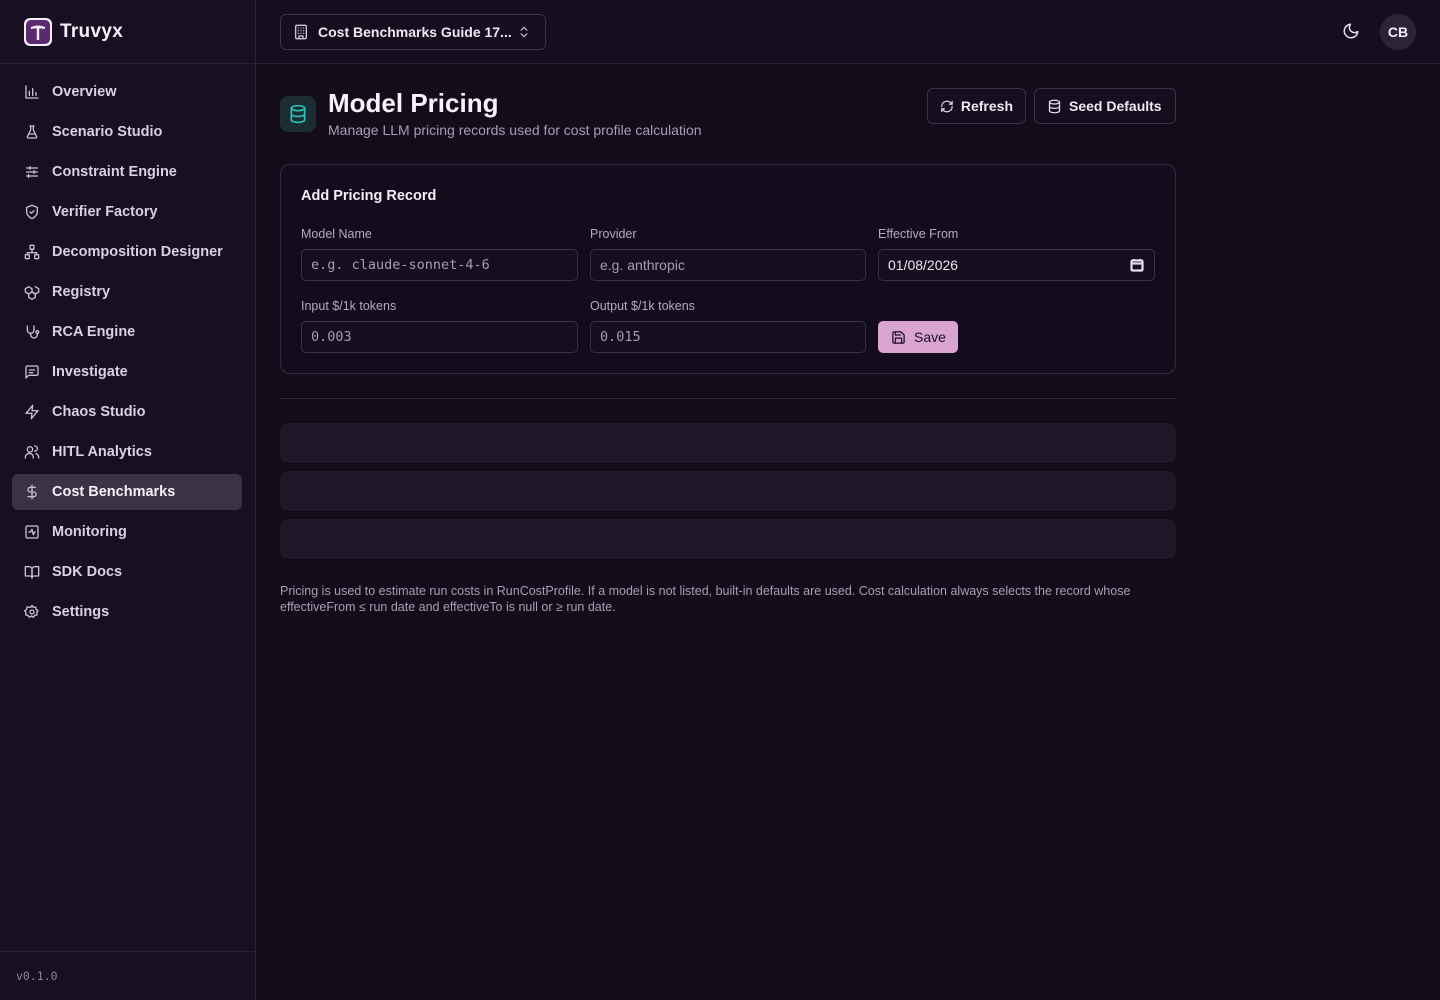 Image resolution: width=1440 pixels, height=1000 pixels. I want to click on truvyx-logo-icon, so click(38, 31).